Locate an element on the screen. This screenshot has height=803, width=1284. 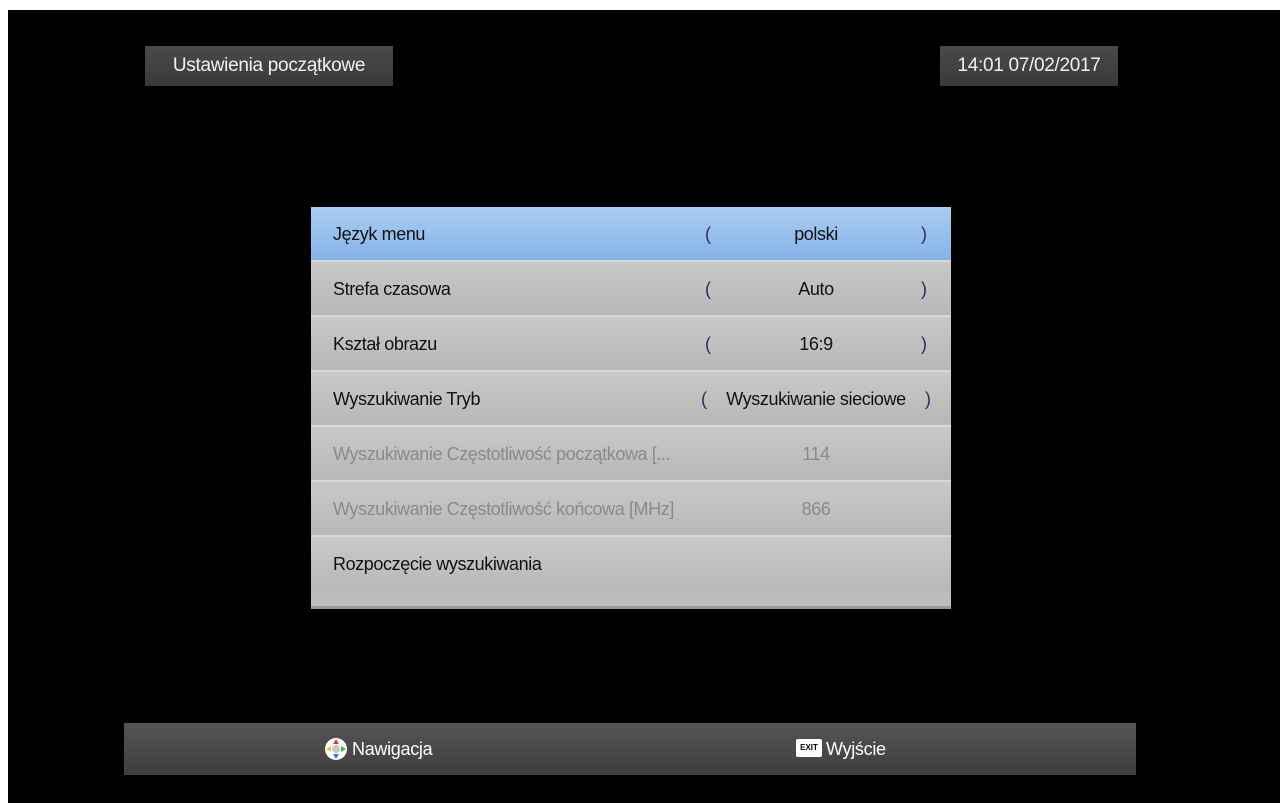
menu-item-label: Wyszukiwanie Tryb is located at coordinates (407, 399).